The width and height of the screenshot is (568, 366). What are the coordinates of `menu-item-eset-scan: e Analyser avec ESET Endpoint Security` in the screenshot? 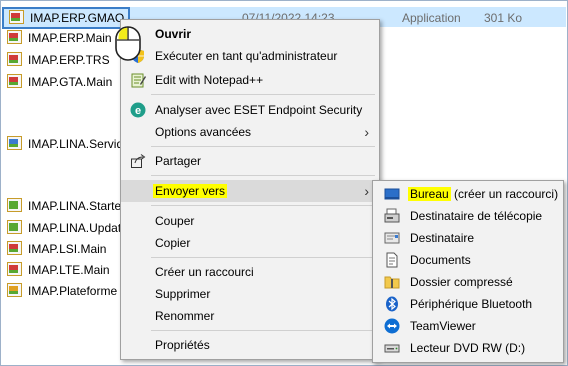 It's located at (250, 110).